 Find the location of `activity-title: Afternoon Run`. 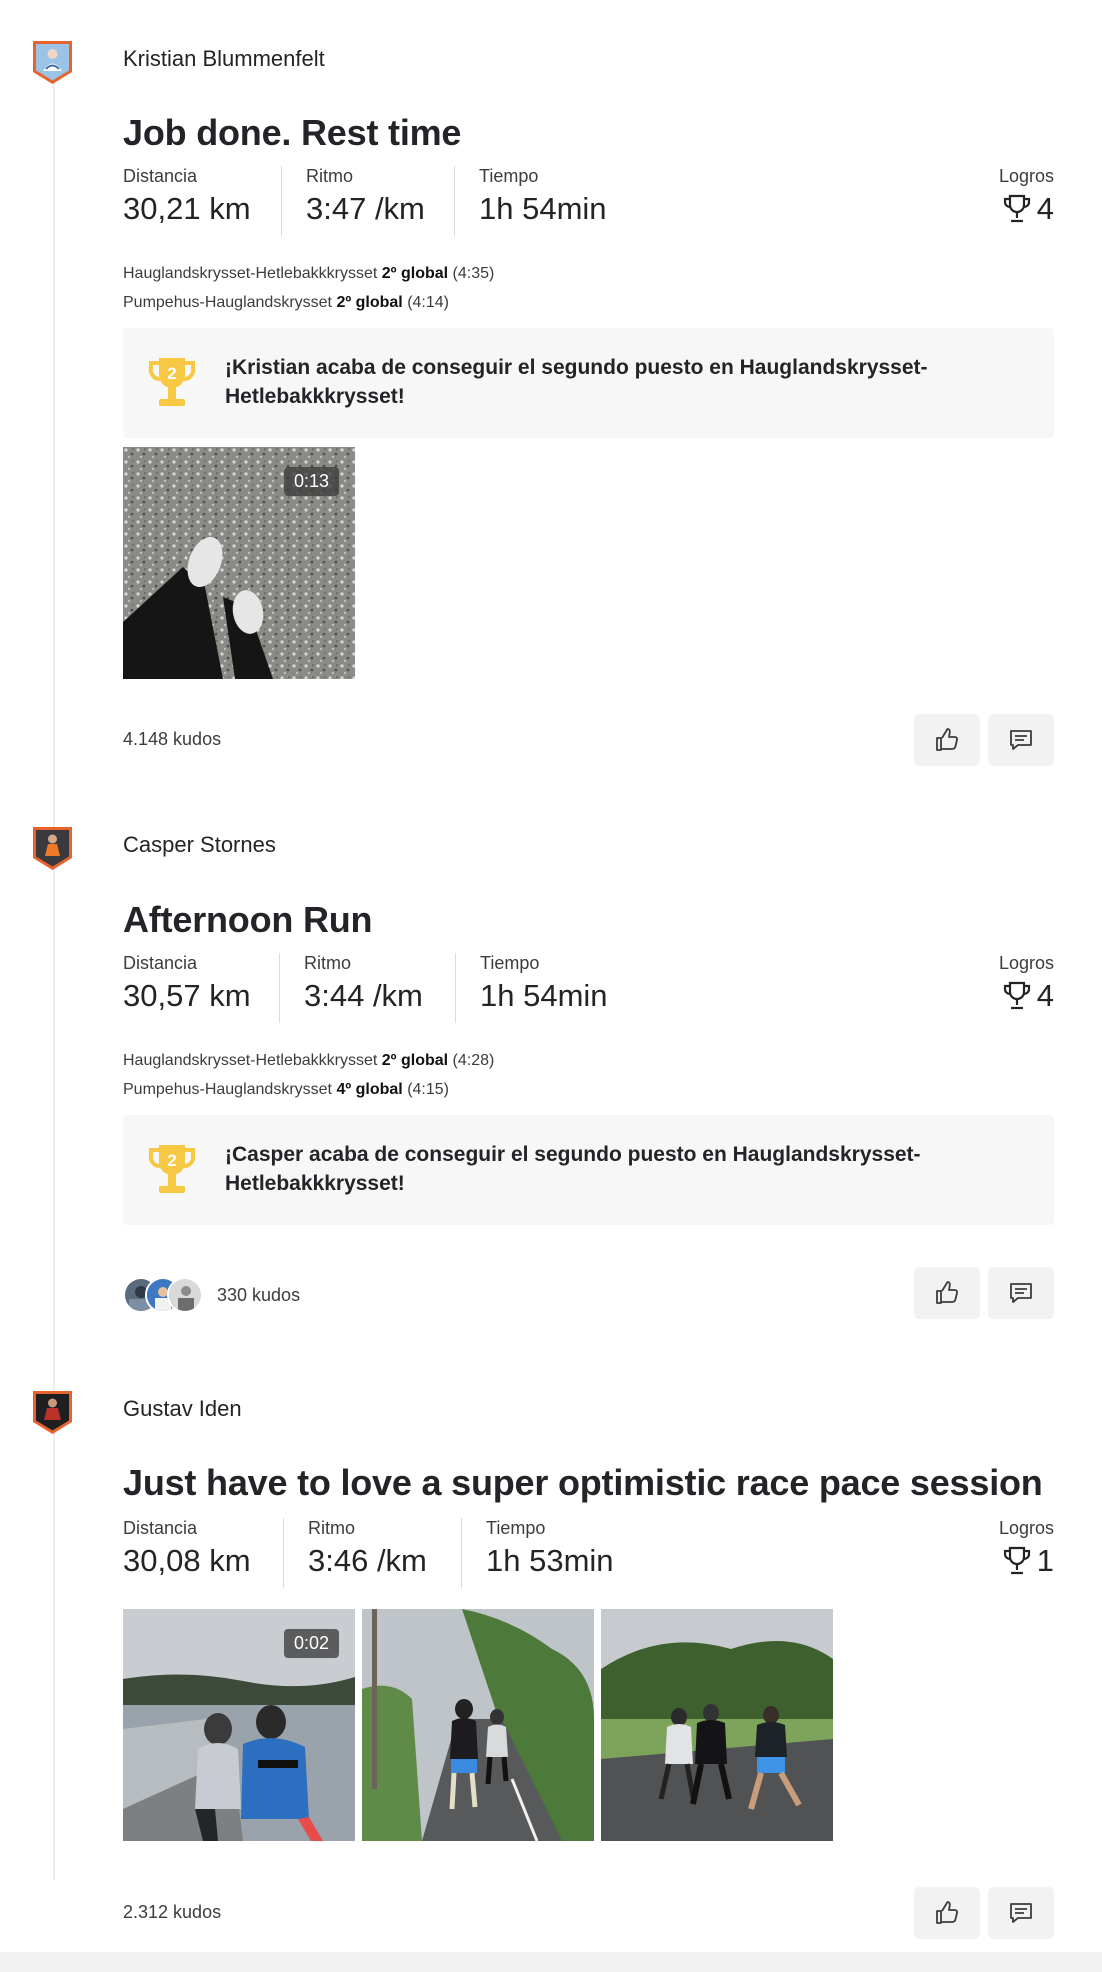

activity-title: Afternoon Run is located at coordinates (248, 920).